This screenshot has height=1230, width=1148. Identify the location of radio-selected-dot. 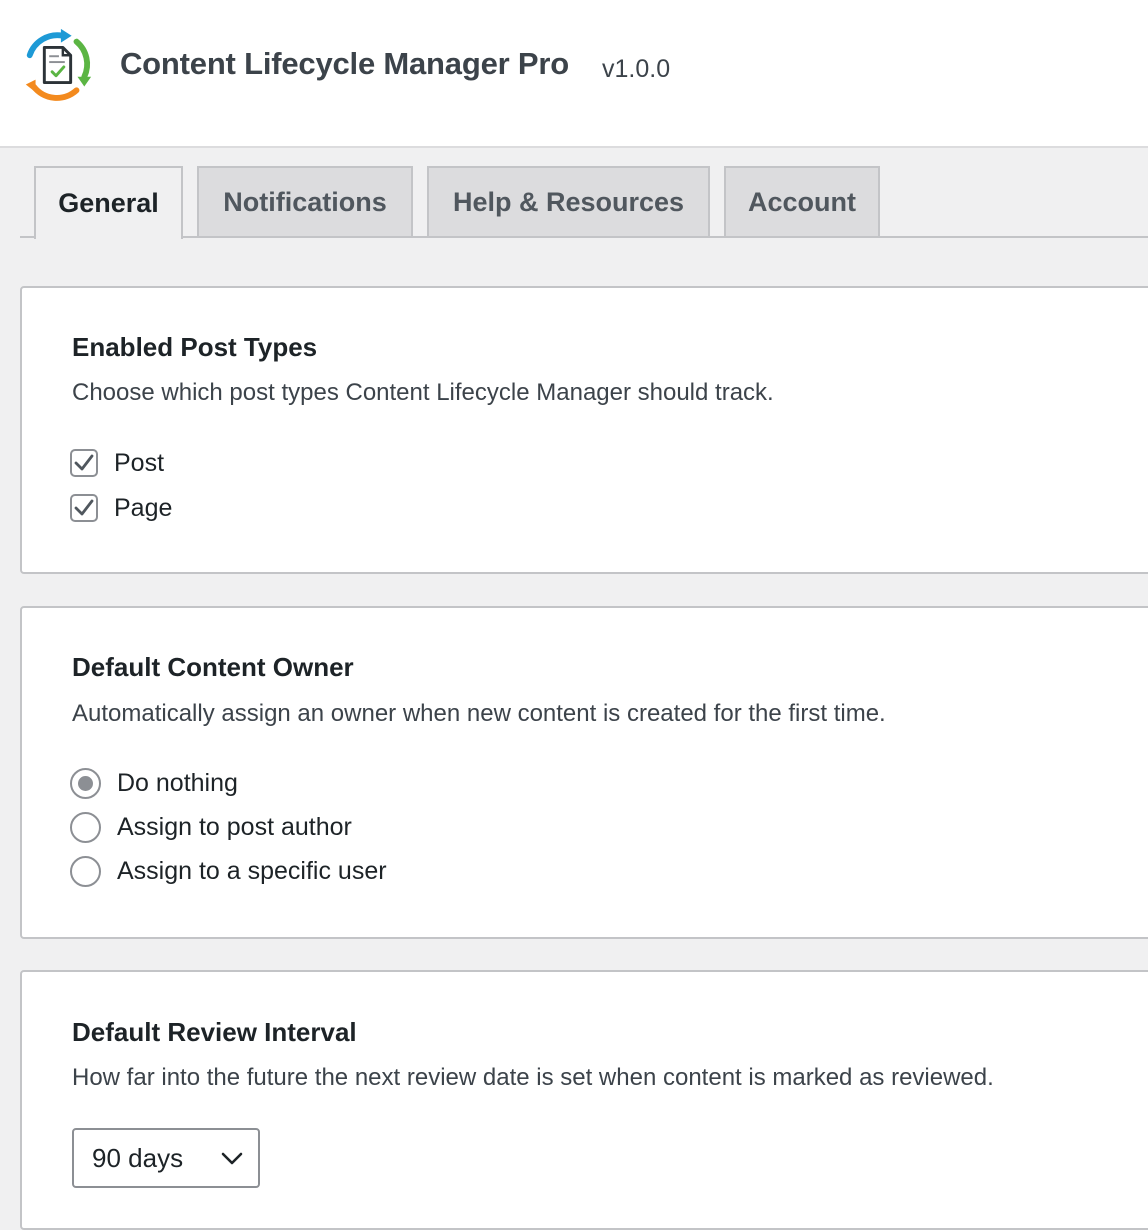
(85, 783).